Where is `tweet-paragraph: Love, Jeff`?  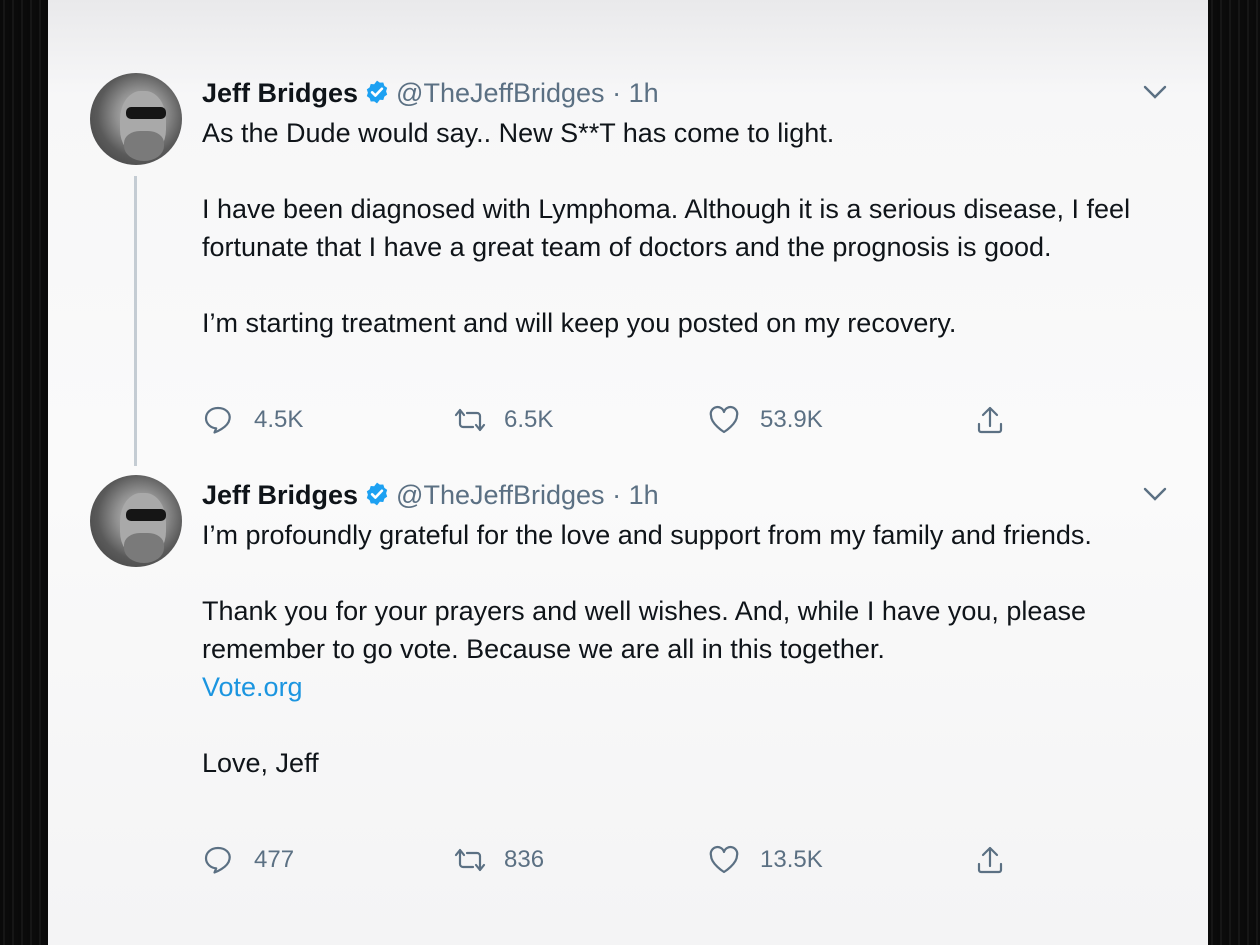
tweet-paragraph: Love, Jeff is located at coordinates (260, 763).